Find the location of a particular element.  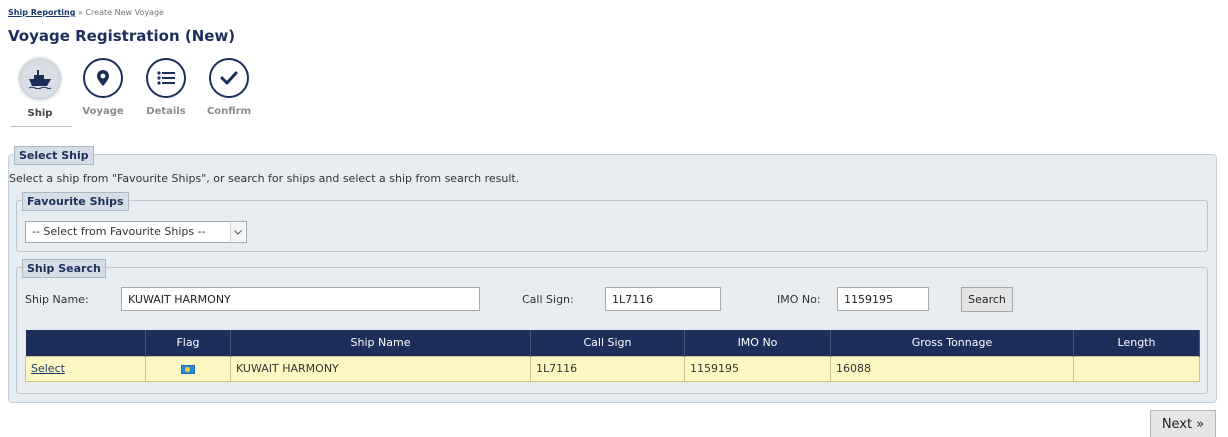

ship-search-legend: Ship Search is located at coordinates (64, 268).